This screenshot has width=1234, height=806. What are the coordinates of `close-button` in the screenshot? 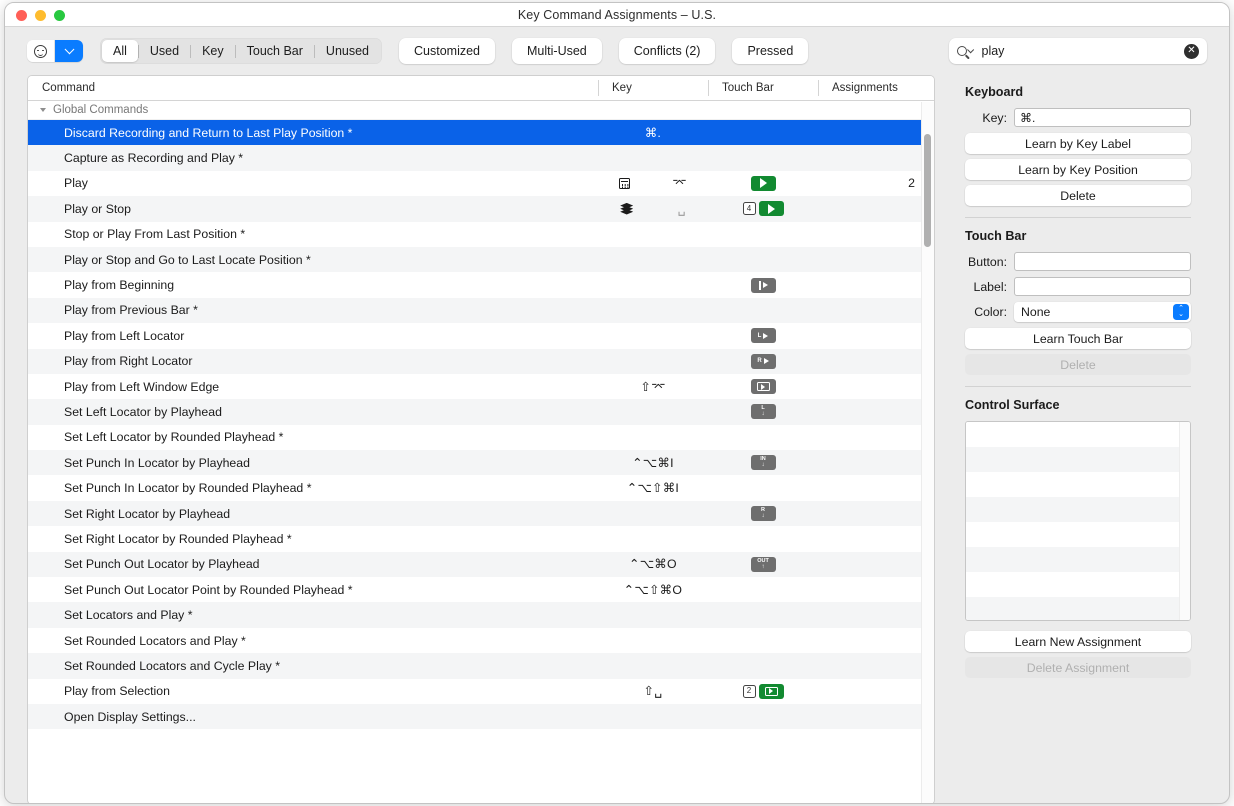 It's located at (21, 15).